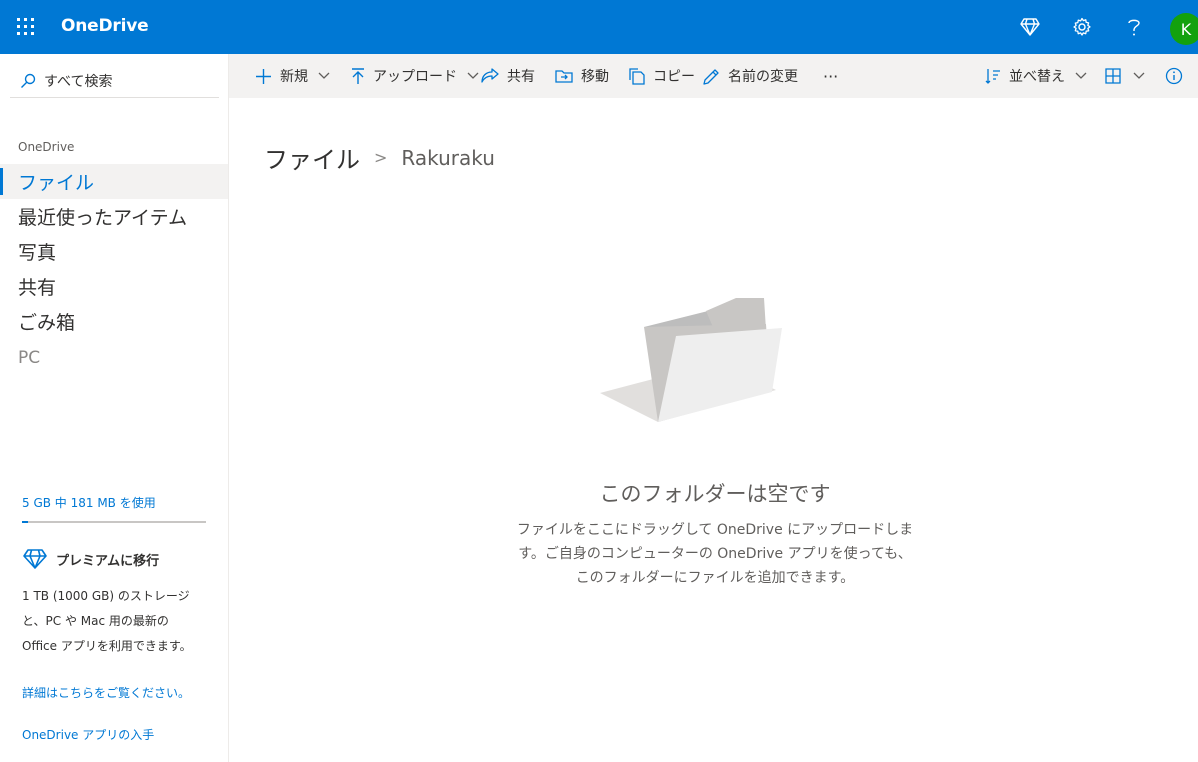 This screenshot has width=1198, height=762. What do you see at coordinates (263, 76) in the screenshot?
I see `plus-icon` at bounding box center [263, 76].